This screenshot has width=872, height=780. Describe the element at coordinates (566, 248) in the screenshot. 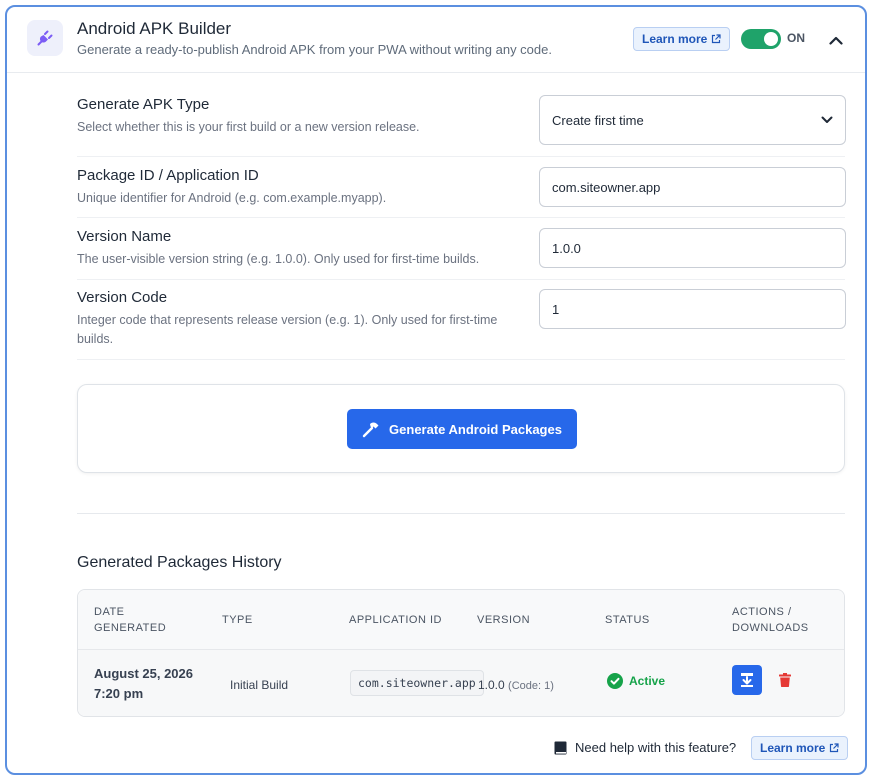

I see `version-name-value: 1.0.0` at that location.